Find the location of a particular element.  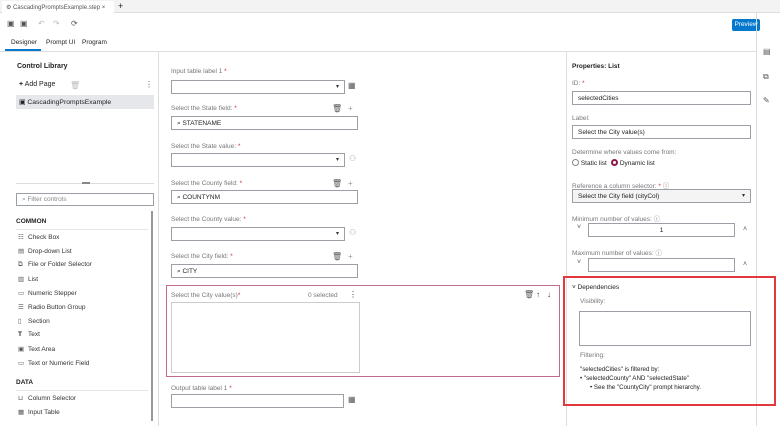

comment-icon: ✎ is located at coordinates (766, 100).